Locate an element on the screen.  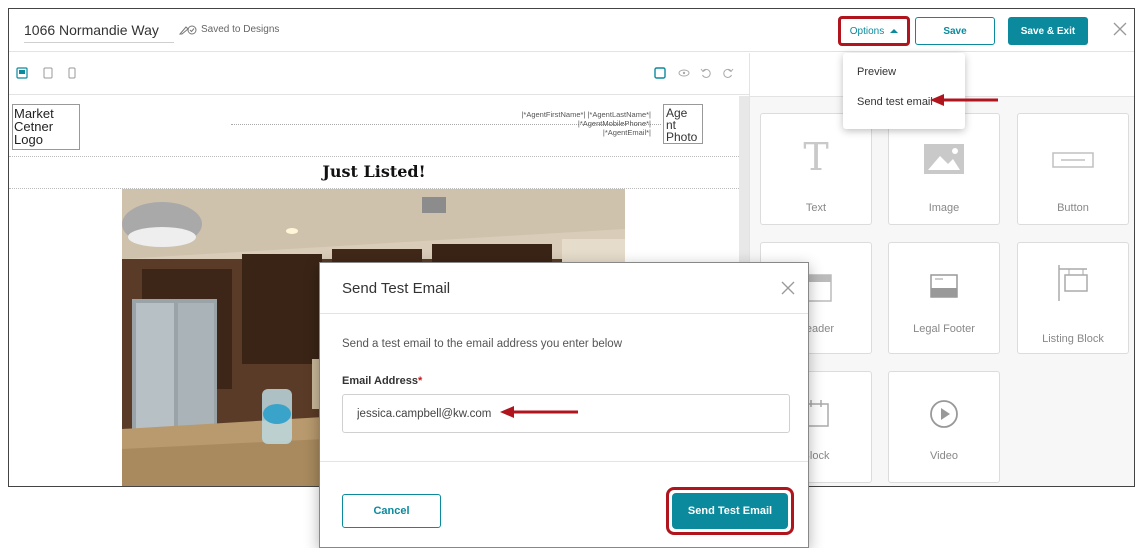
svg-text: T is located at coordinates (815, 156).